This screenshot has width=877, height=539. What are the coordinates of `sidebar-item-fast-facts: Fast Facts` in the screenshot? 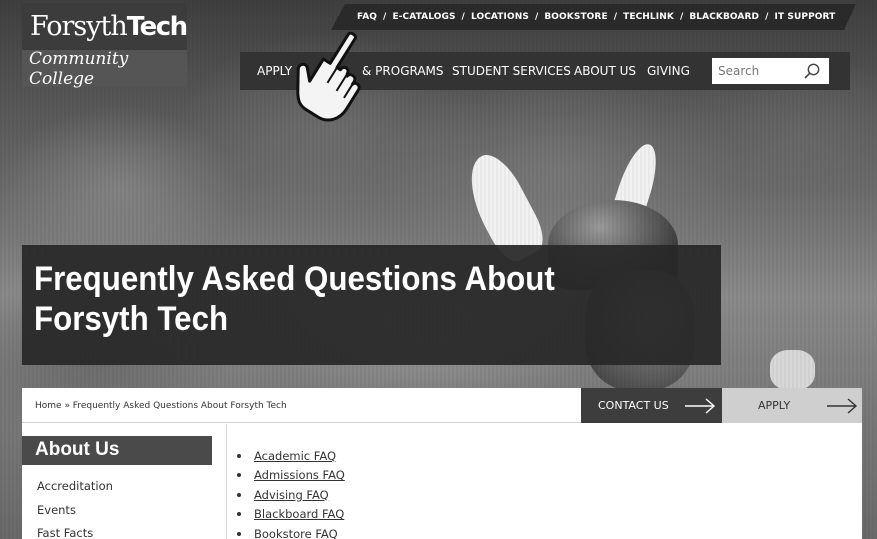 It's located at (65, 532).